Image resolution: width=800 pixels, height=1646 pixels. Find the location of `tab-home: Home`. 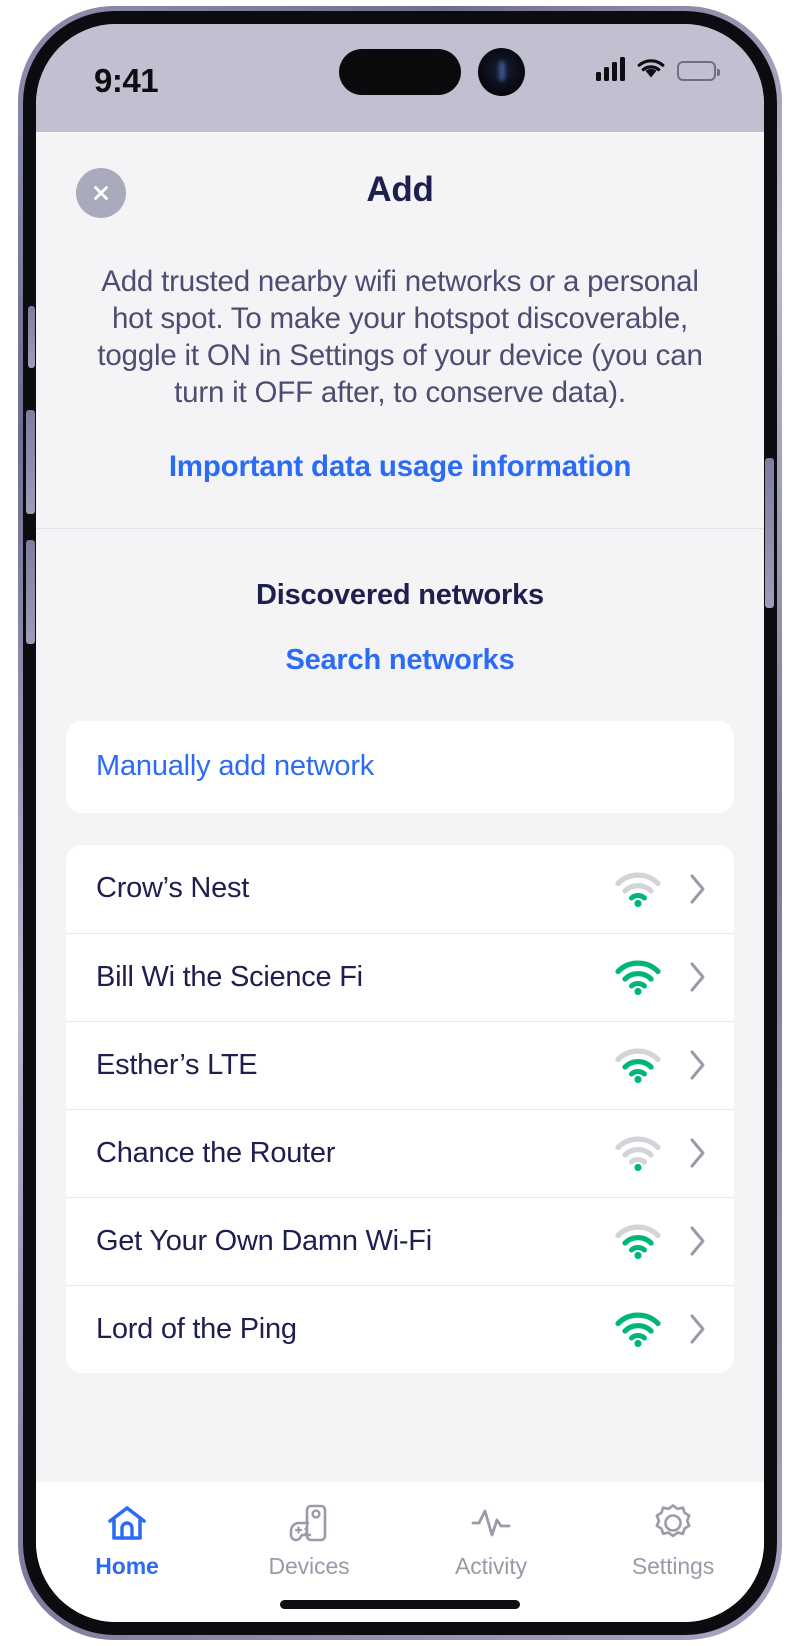

tab-home: Home is located at coordinates (127, 1540).